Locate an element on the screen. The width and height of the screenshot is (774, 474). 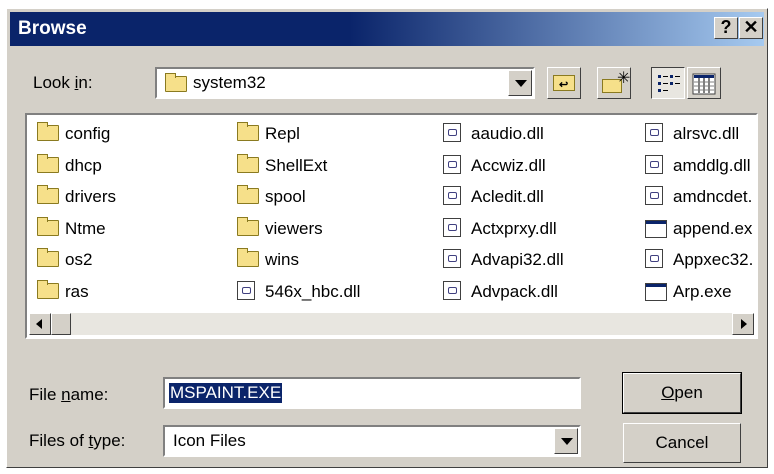
scroll-left-button is located at coordinates (40, 324).